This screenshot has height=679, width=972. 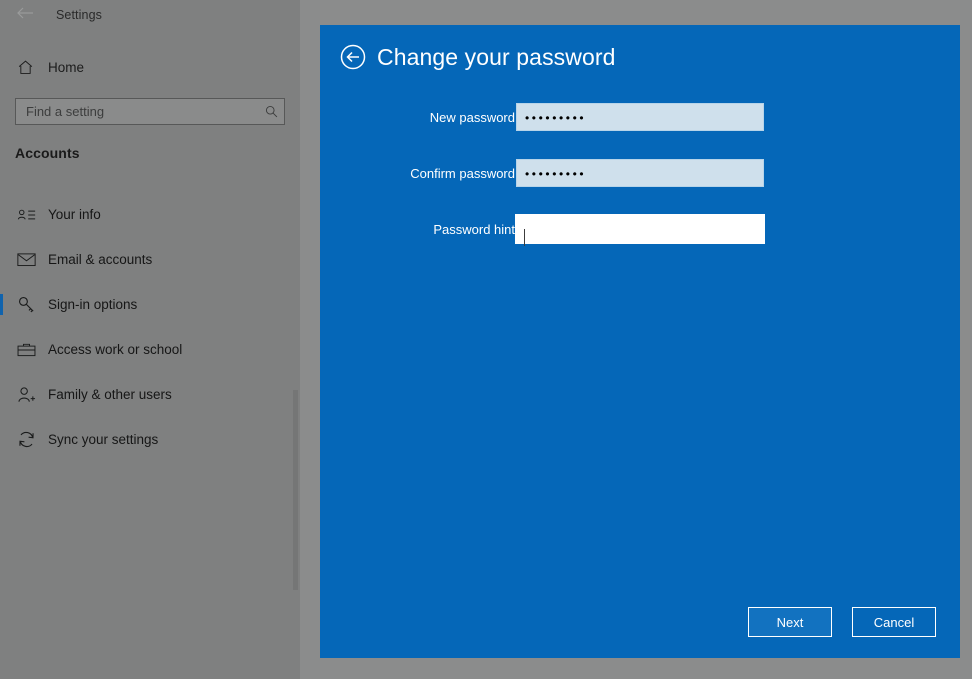 What do you see at coordinates (66, 67) in the screenshot?
I see `sidebar-item-home-label: Home` at bounding box center [66, 67].